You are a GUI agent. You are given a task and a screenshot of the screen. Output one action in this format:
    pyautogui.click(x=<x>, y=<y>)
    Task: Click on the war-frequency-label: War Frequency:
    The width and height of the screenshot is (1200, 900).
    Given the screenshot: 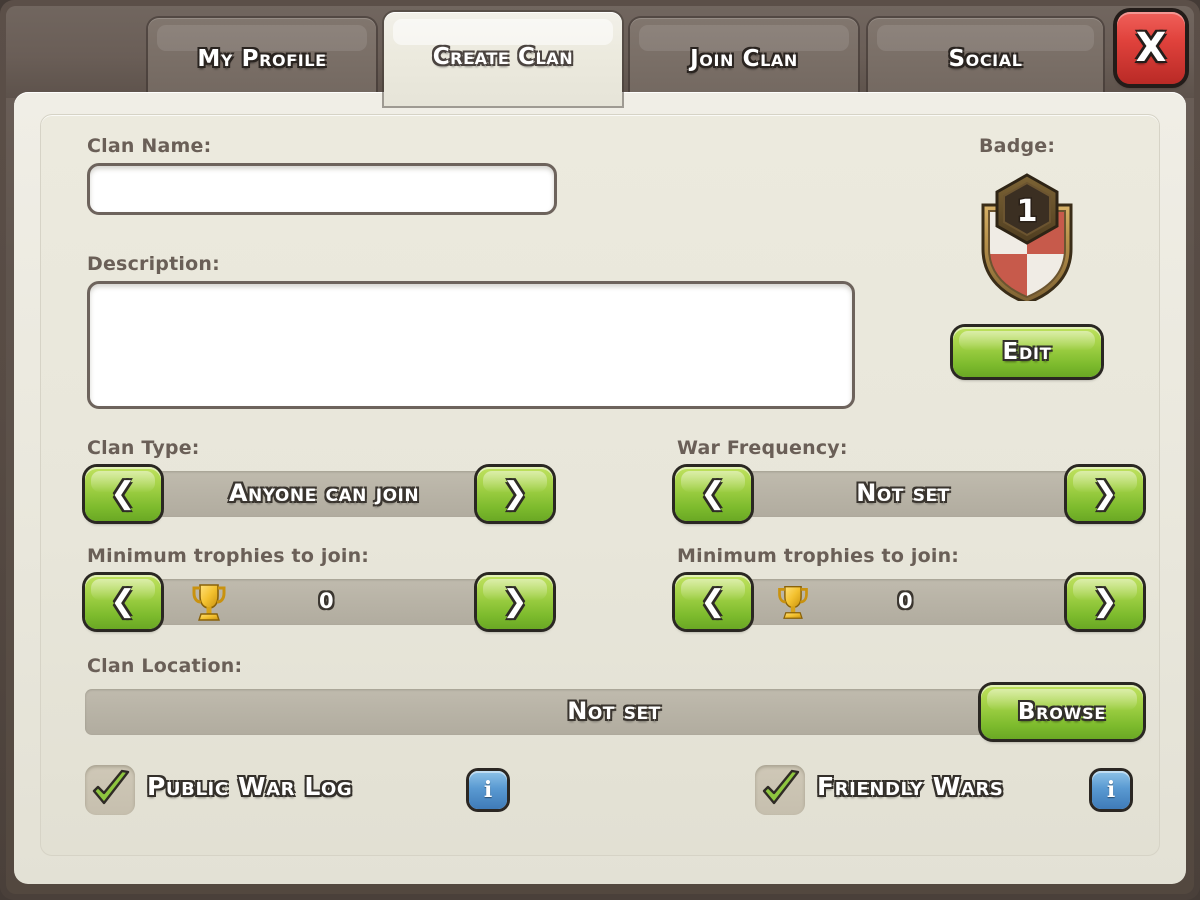 What is the action you would take?
    pyautogui.click(x=762, y=448)
    